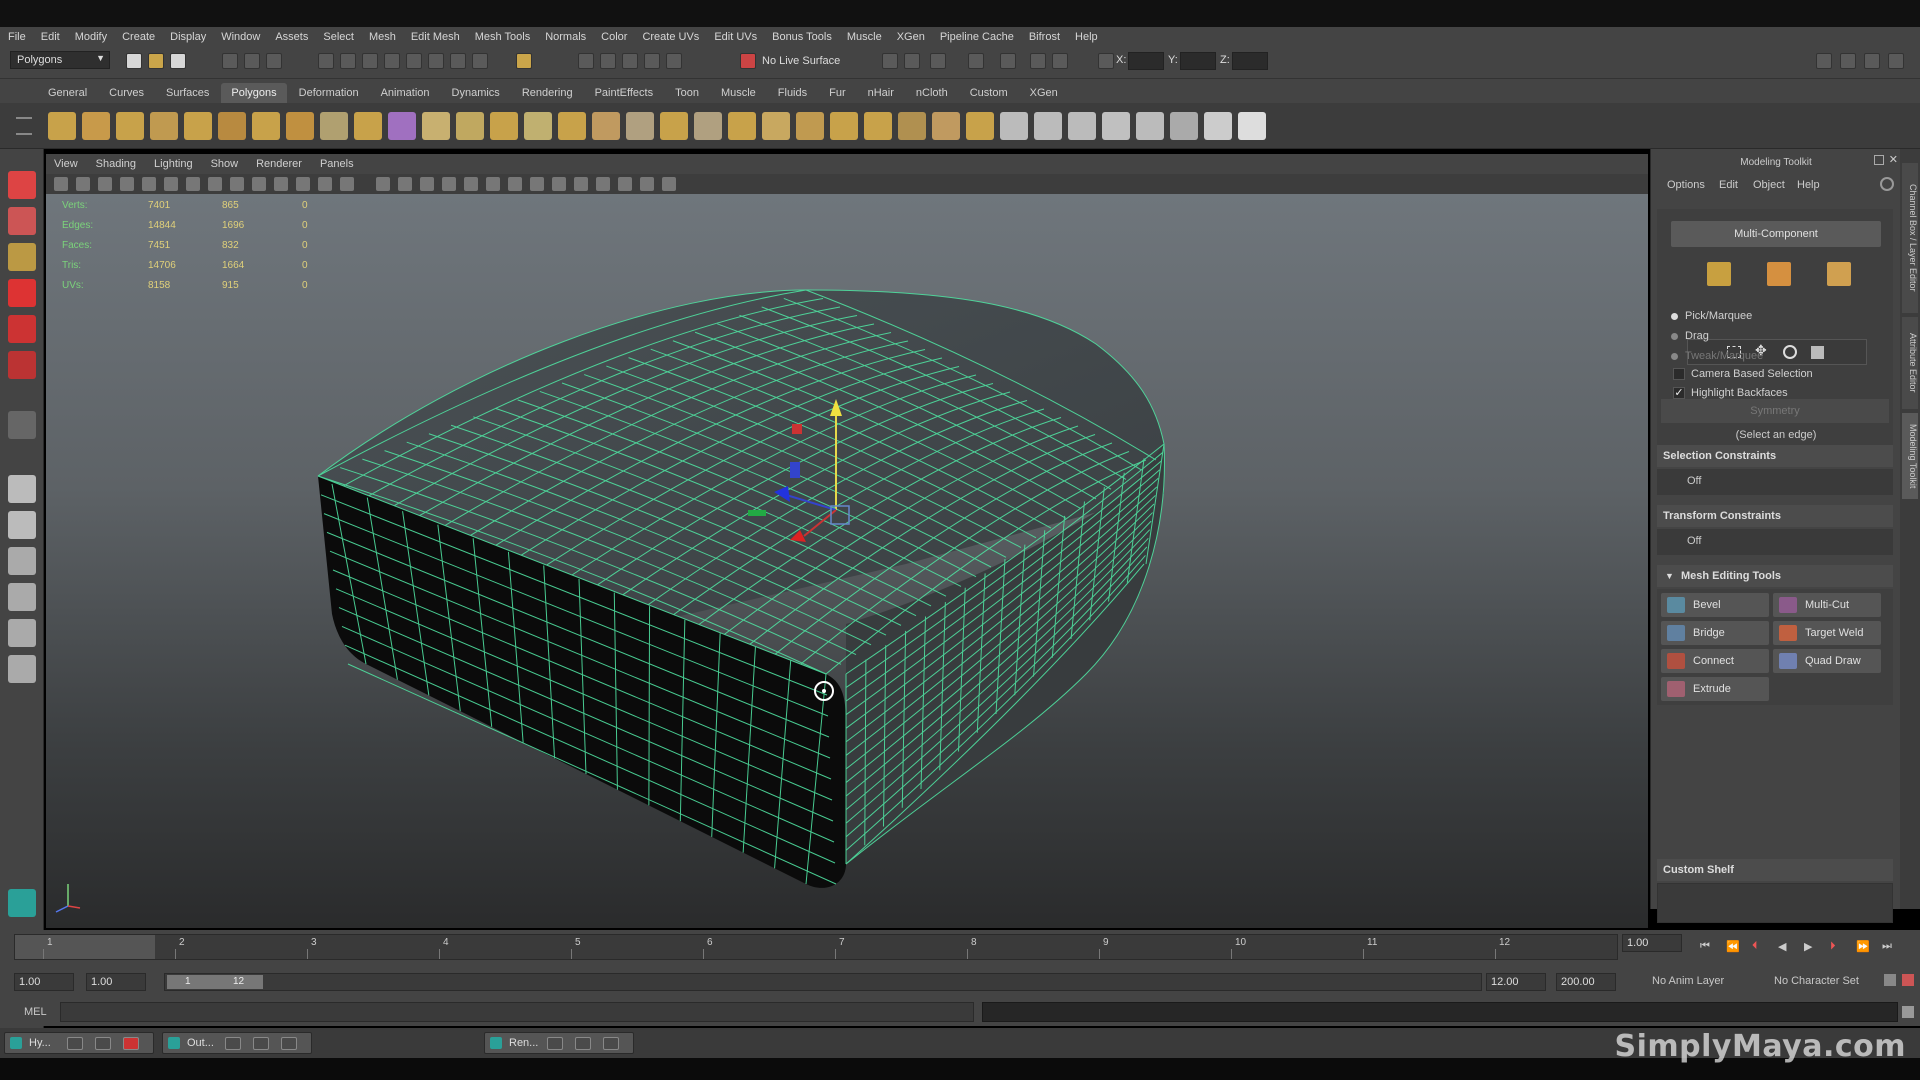 This screenshot has height=1080, width=1920. I want to click on screen-space-ao-icon, so click(515, 184).